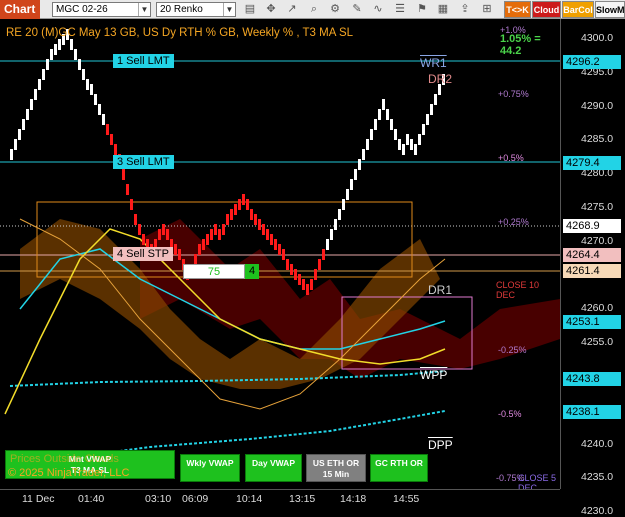  What do you see at coordinates (399, 468) in the screenshot?
I see `gc-rth-or-button: GC RTH OR` at bounding box center [399, 468].